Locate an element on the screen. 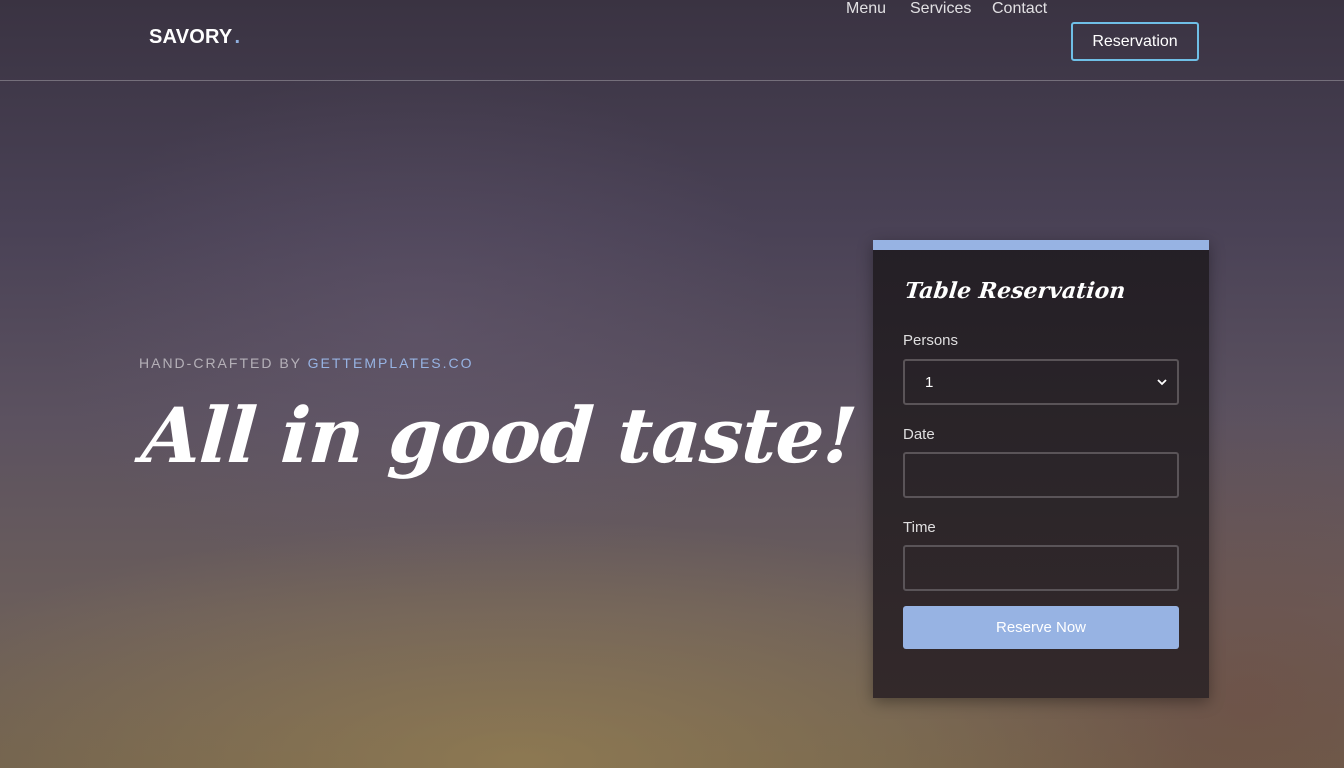 The image size is (1344, 768). card-accent-bar is located at coordinates (1041, 245).